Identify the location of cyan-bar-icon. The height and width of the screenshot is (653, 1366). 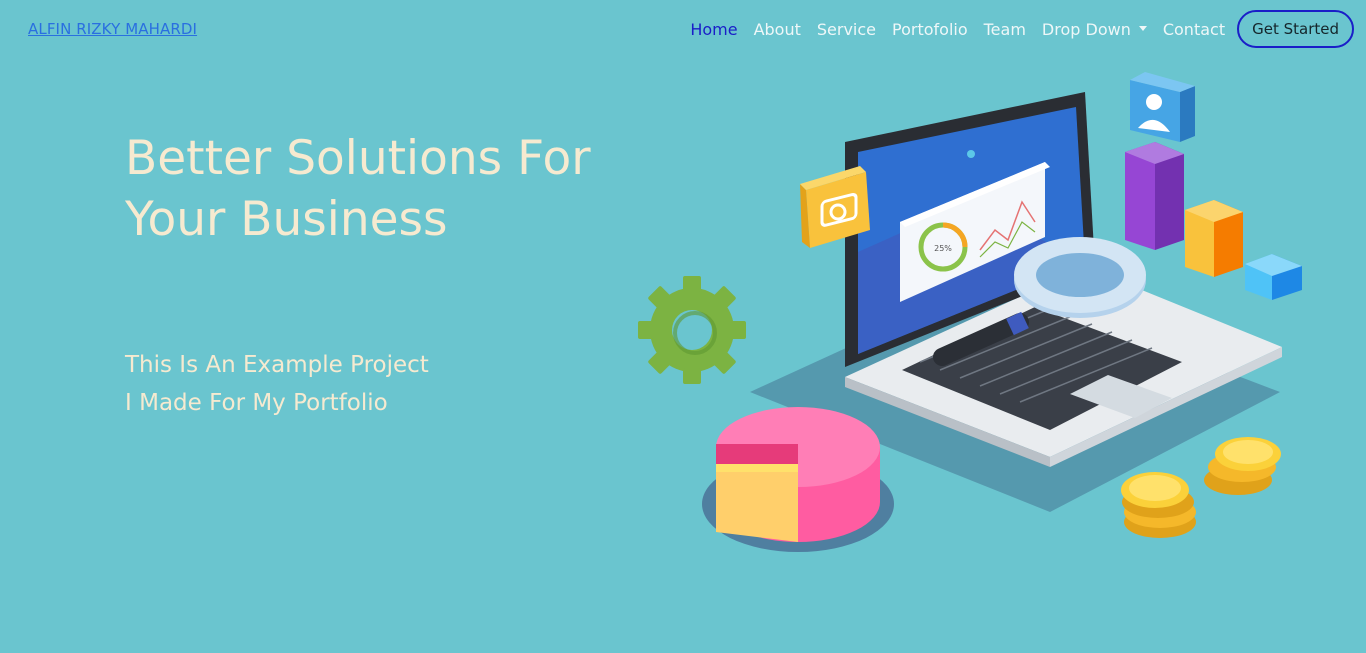
(1273, 277).